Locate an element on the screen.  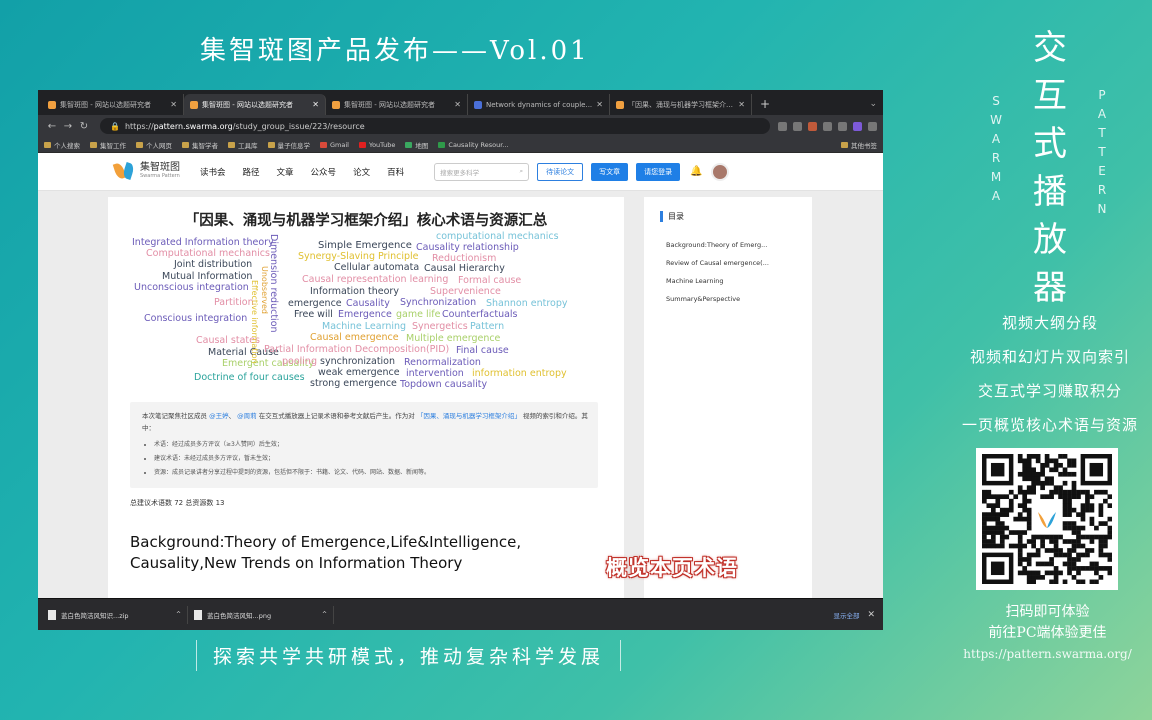
word-cloud-term: game life is located at coordinates (418, 315).